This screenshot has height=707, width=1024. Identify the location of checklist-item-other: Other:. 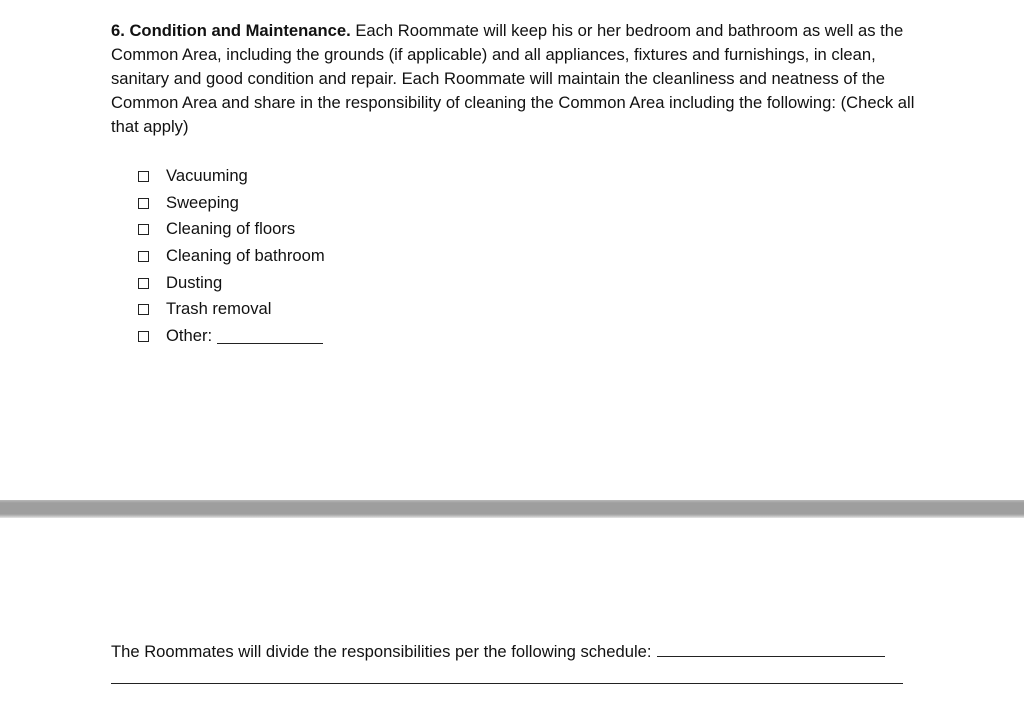
(231, 336).